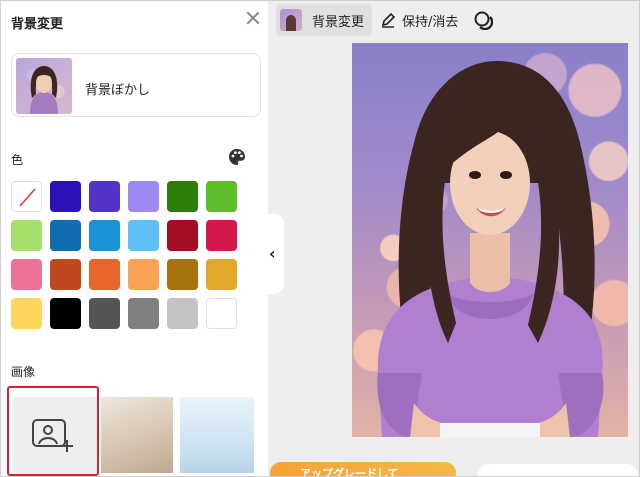 The image size is (640, 477). Describe the element at coordinates (237, 157) in the screenshot. I see `color-palette-icon` at that location.